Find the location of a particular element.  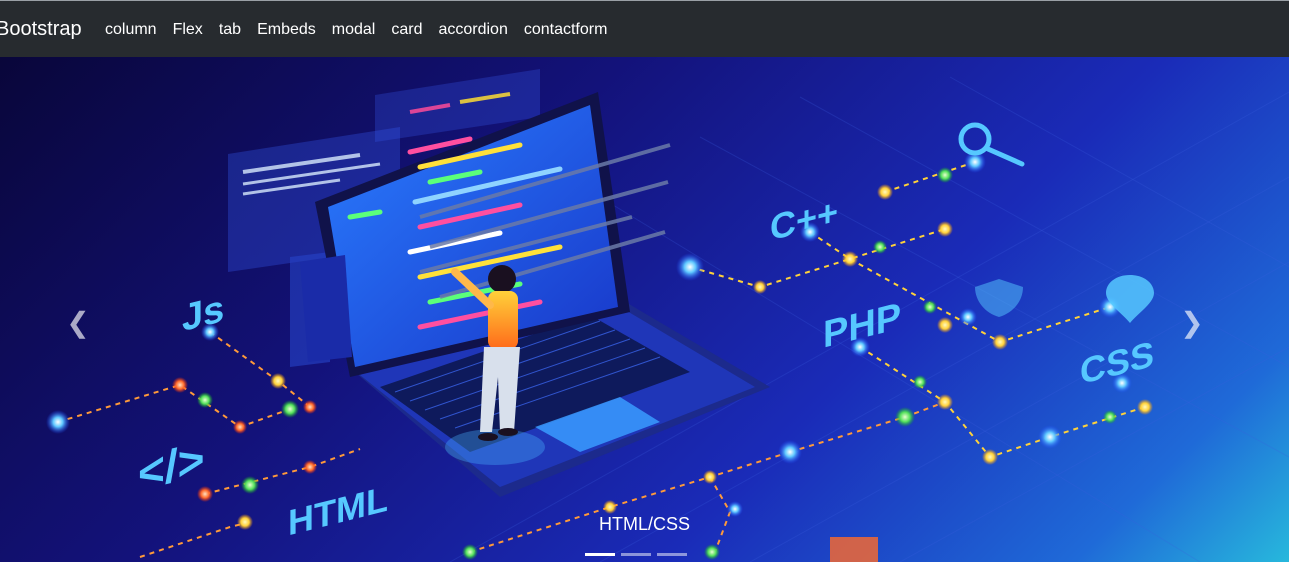

carousel-next-button: ❯ is located at coordinates (1192, 322).